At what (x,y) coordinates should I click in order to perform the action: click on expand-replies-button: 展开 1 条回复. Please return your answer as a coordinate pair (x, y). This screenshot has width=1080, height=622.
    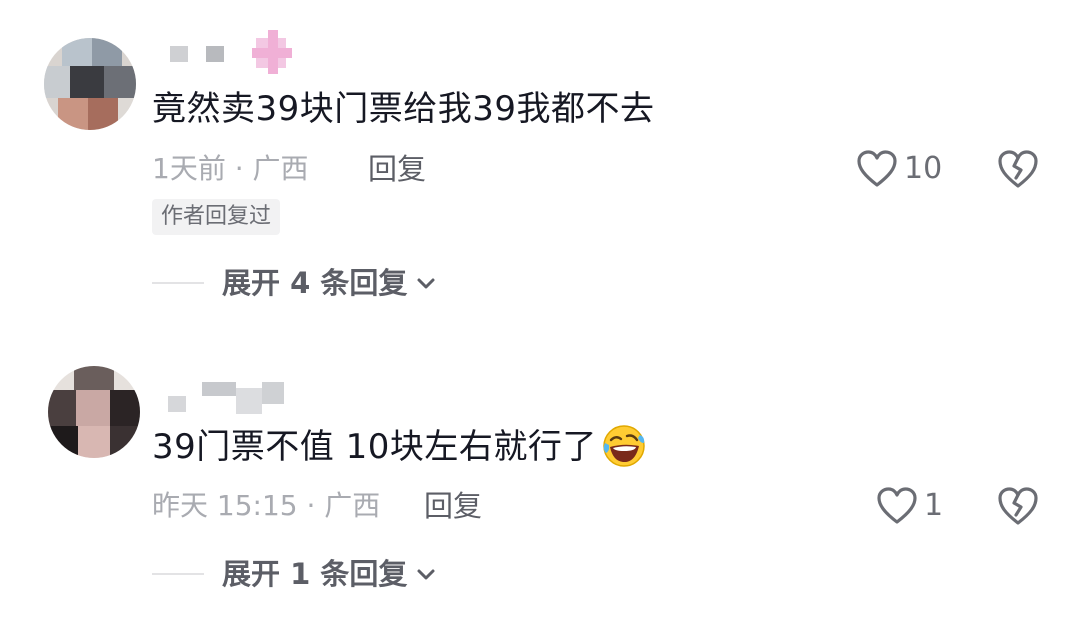
    Looking at the image, I should click on (294, 574).